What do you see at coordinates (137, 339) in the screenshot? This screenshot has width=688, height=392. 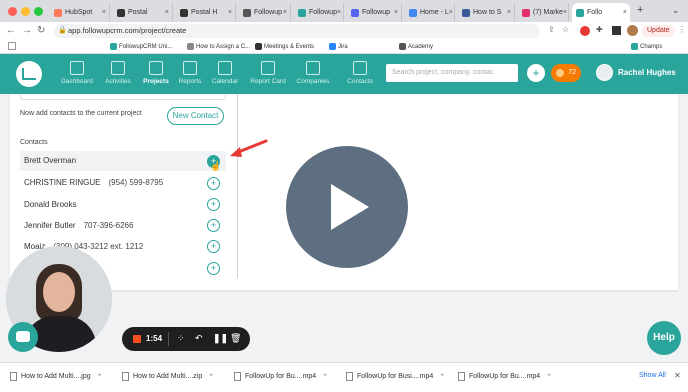 I see `stop-recording-icon` at bounding box center [137, 339].